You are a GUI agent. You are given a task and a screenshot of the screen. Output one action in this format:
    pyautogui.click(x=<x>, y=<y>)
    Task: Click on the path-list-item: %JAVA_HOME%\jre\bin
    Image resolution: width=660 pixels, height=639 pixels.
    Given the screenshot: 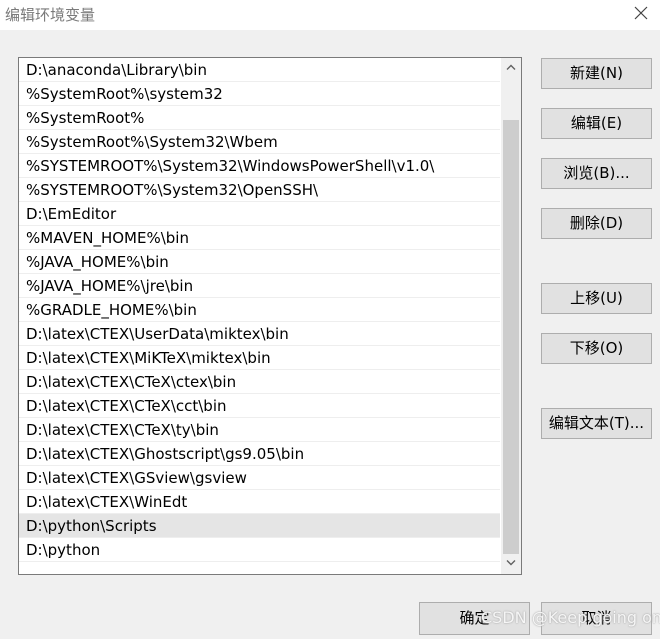 What is the action you would take?
    pyautogui.click(x=259, y=286)
    